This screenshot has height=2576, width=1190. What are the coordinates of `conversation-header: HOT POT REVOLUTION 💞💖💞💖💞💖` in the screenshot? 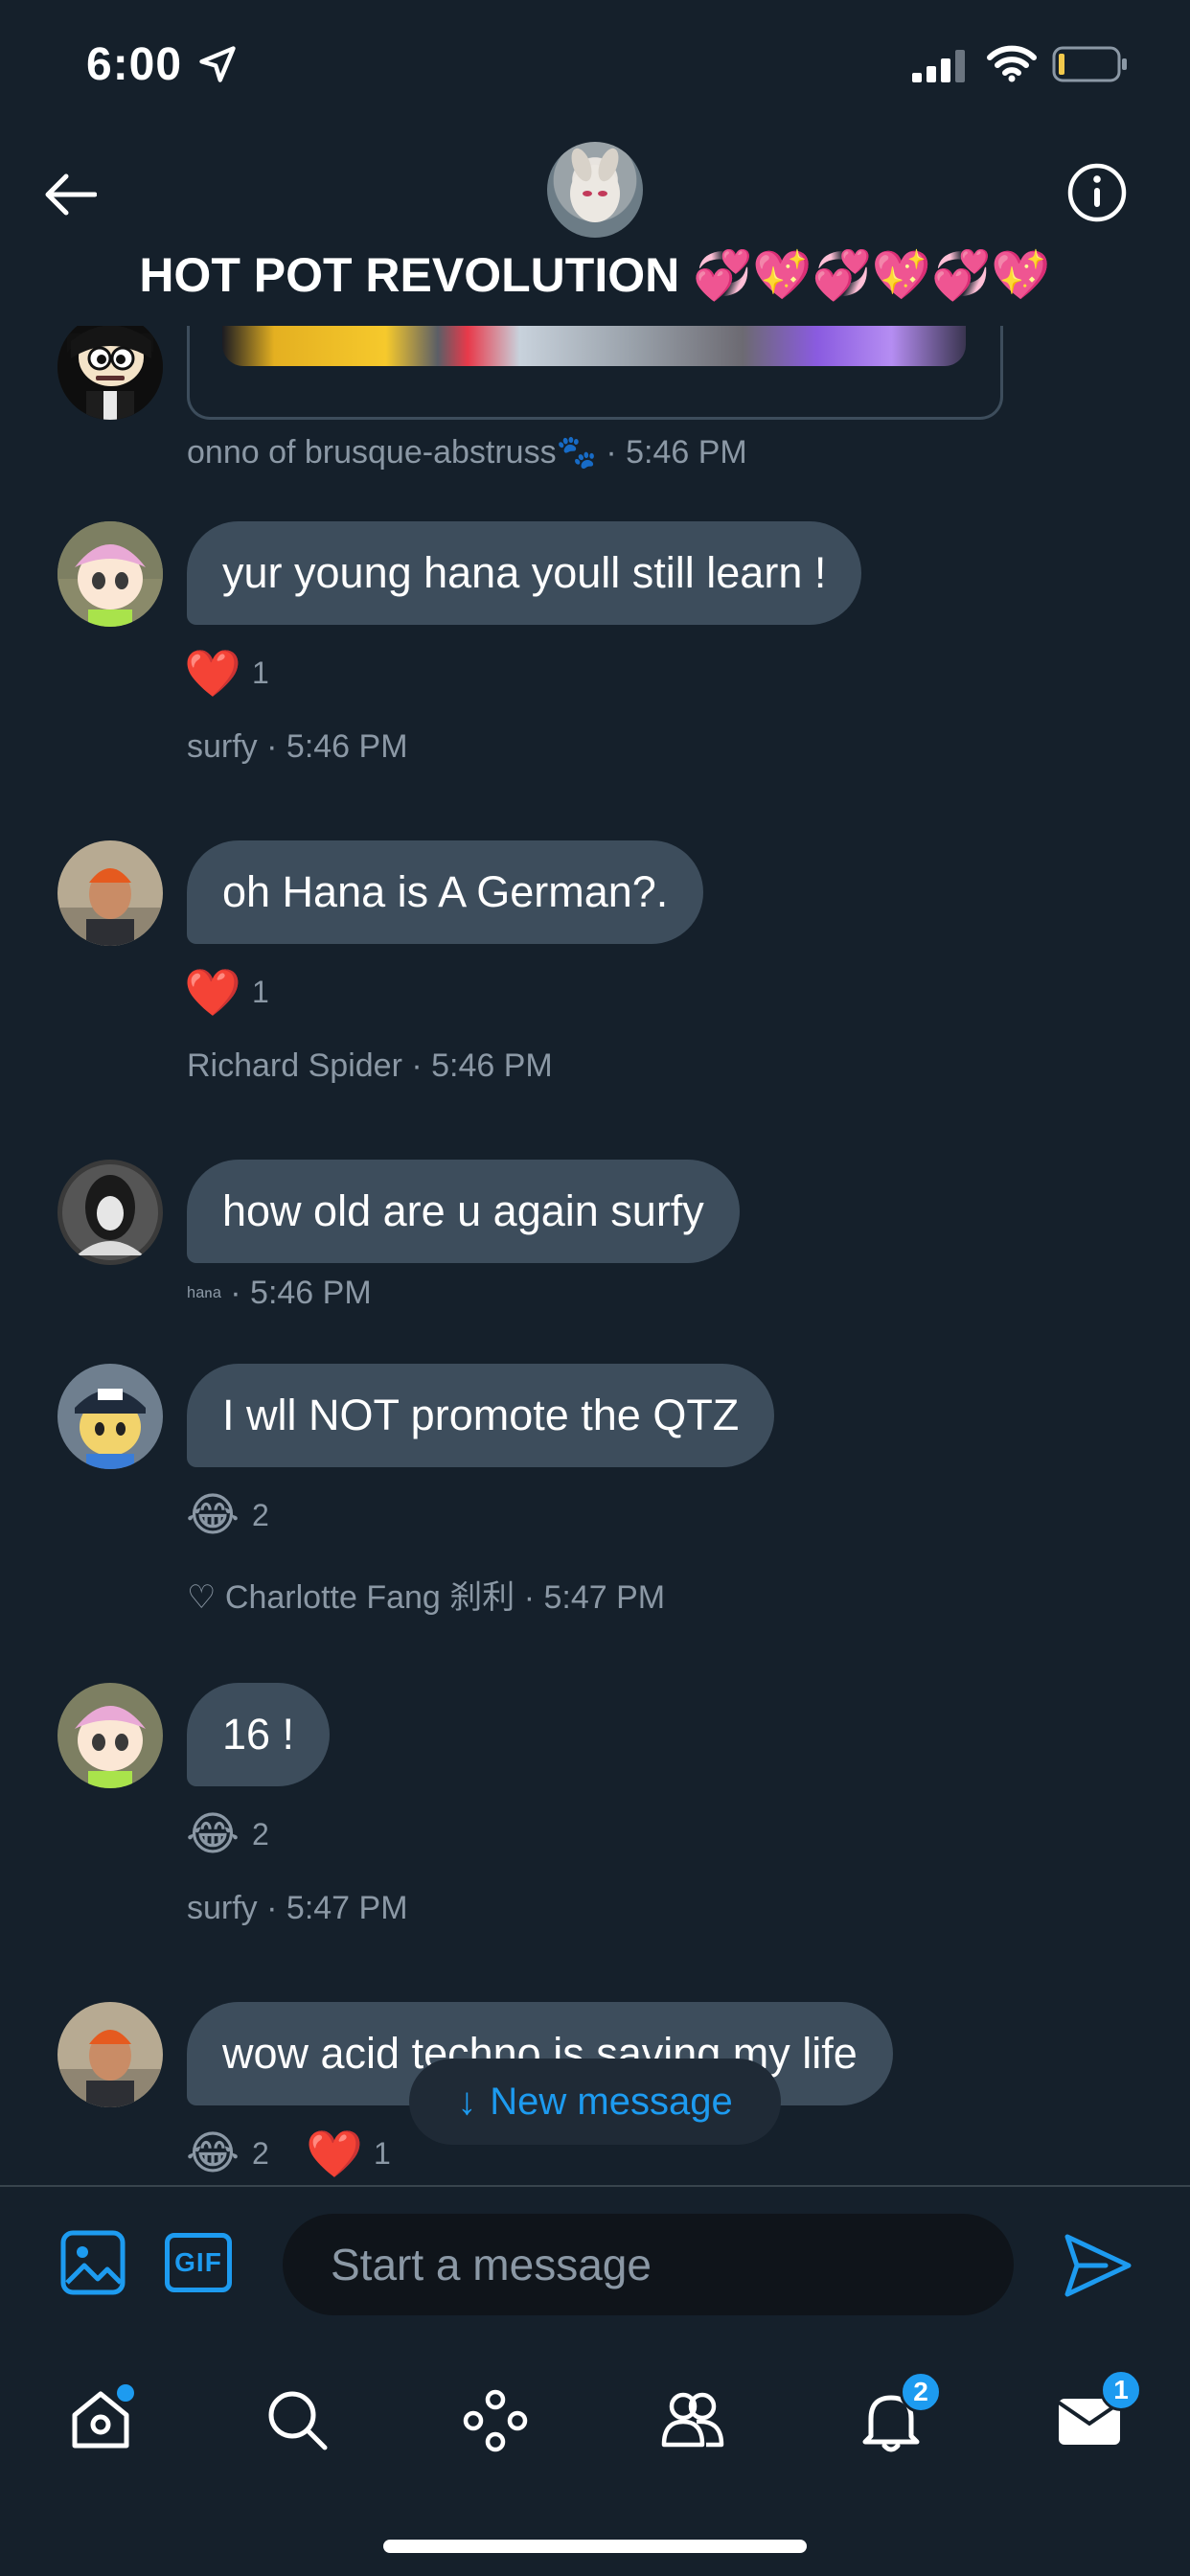 It's located at (595, 225).